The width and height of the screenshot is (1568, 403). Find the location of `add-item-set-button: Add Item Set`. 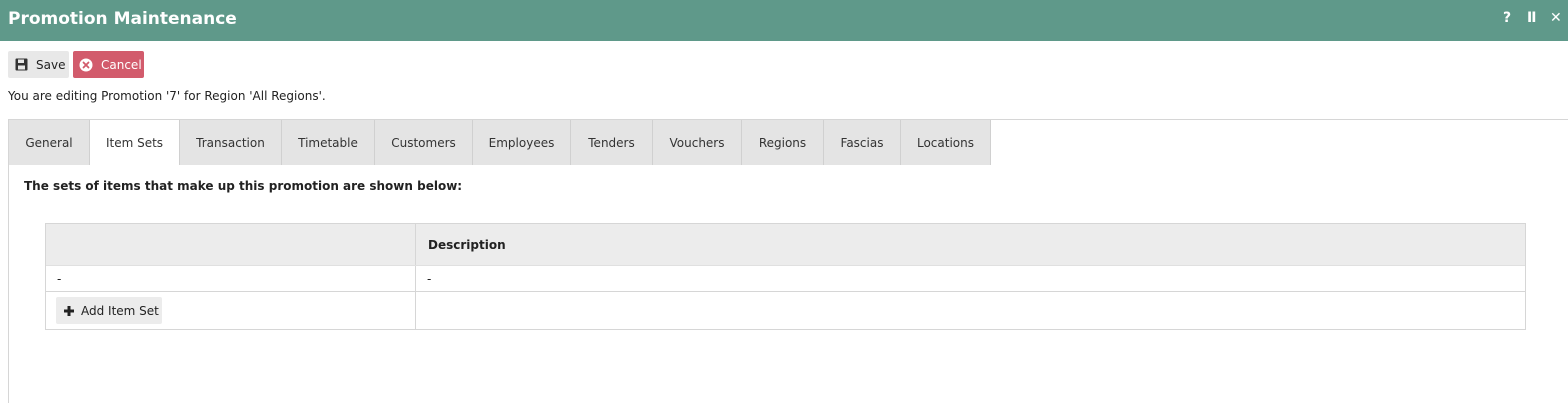

add-item-set-button: Add Item Set is located at coordinates (109, 310).